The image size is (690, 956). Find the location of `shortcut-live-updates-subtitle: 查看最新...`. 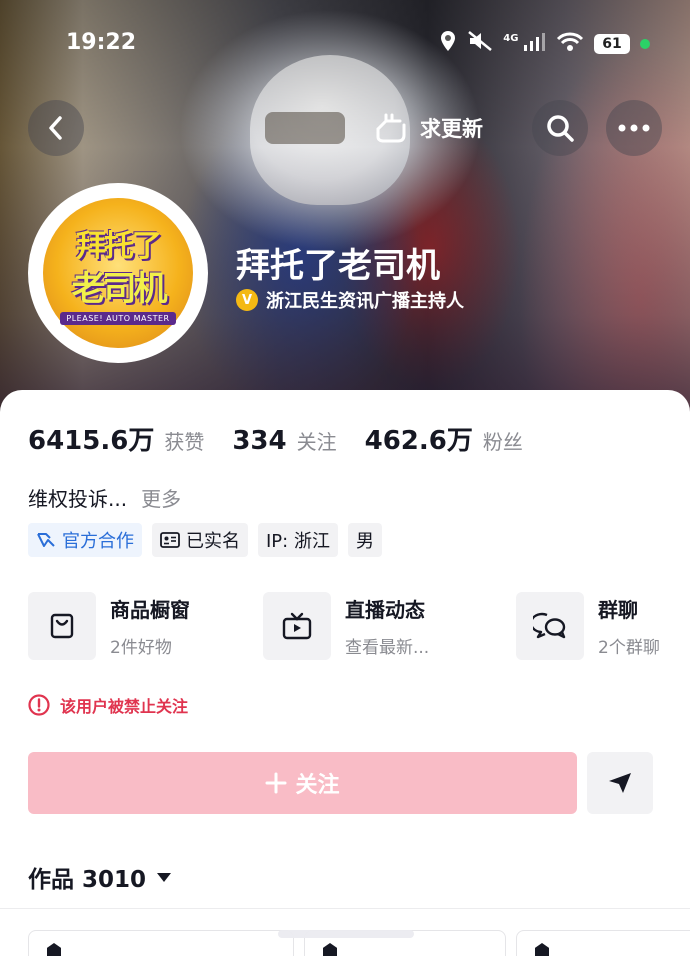

shortcut-live-updates-subtitle: 查看最新... is located at coordinates (387, 648).